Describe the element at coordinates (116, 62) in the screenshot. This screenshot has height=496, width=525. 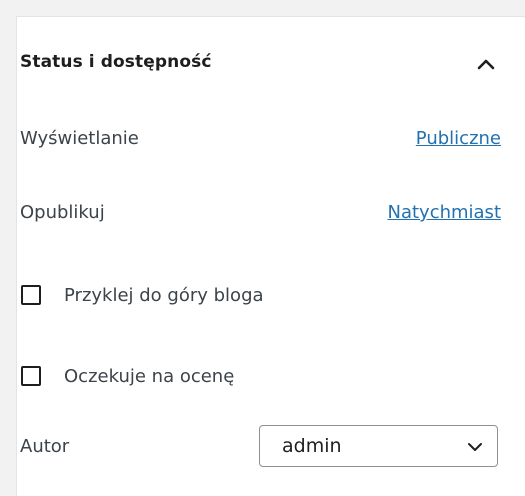
I see `panel-title: Status i dostępność` at that location.